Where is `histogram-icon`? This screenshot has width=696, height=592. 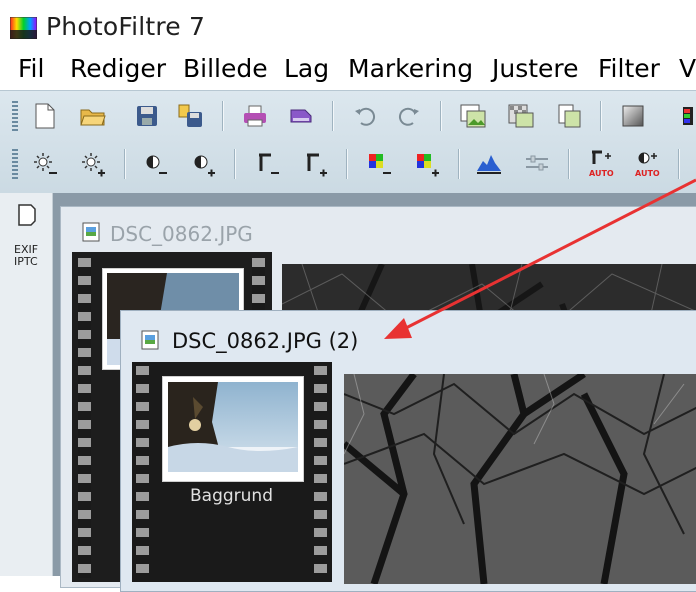 histogram-icon is located at coordinates (489, 164).